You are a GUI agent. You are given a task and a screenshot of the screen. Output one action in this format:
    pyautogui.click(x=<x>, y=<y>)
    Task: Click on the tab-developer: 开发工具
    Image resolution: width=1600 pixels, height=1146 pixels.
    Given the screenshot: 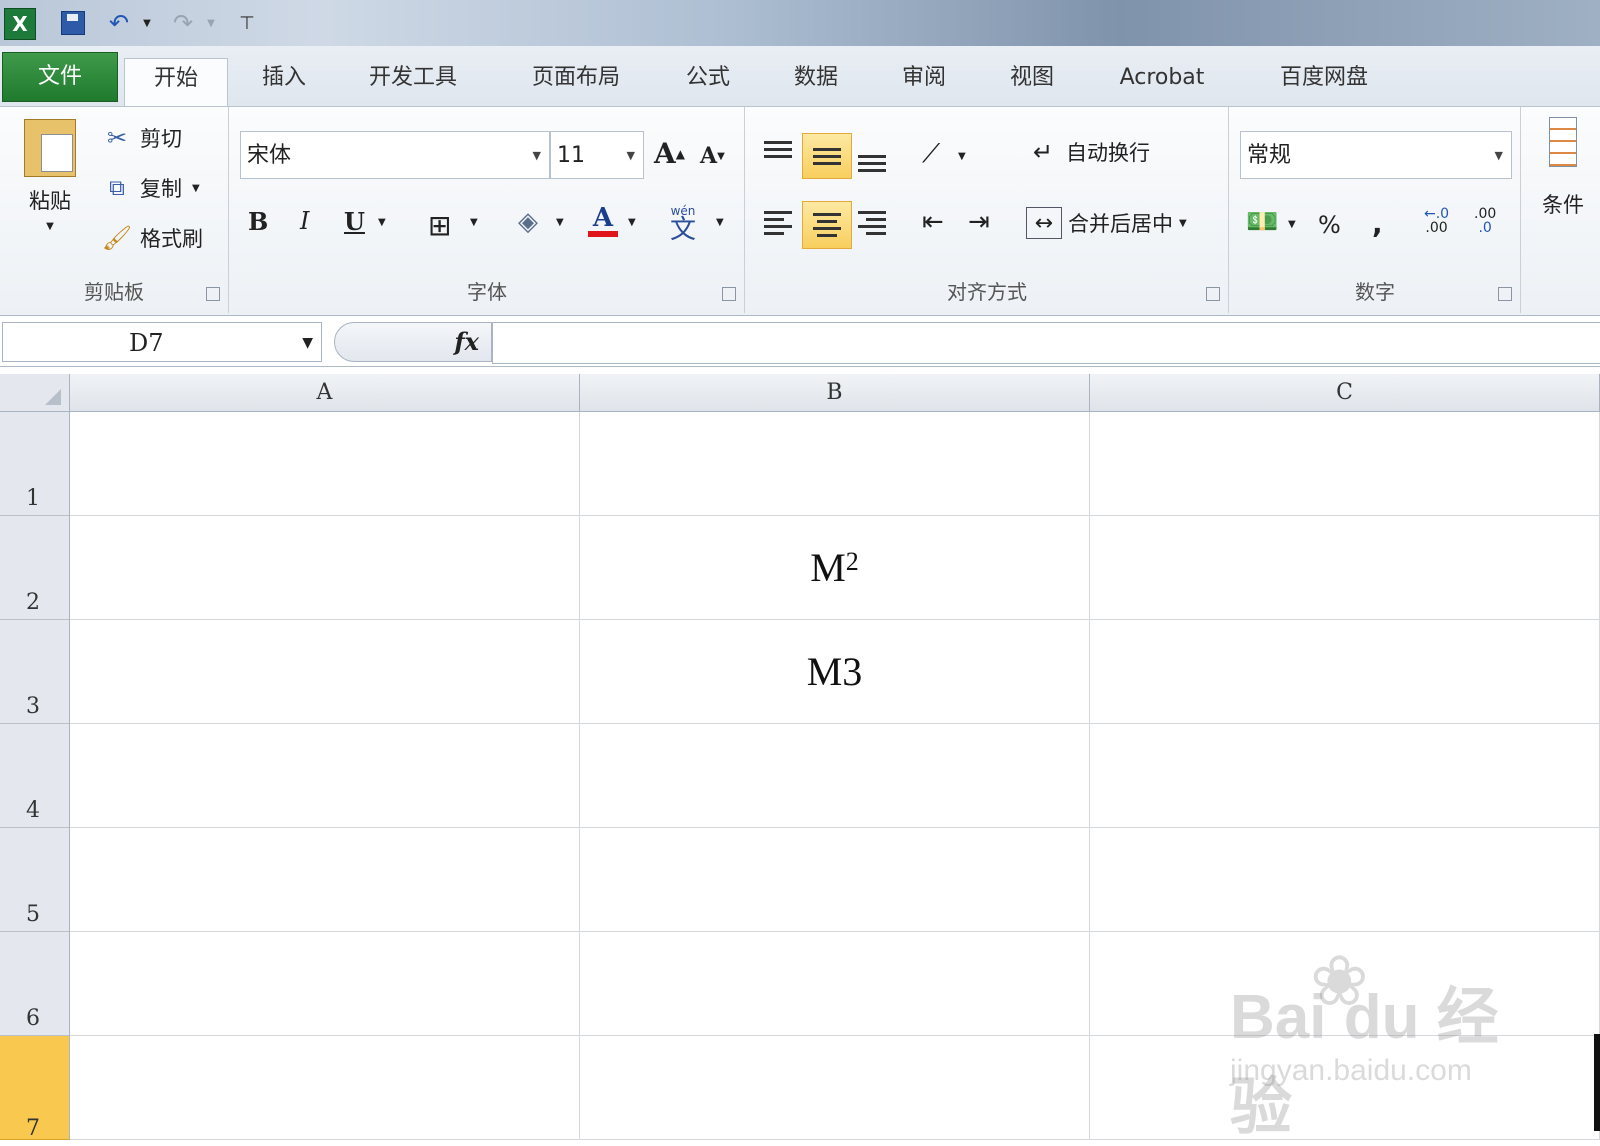 What is the action you would take?
    pyautogui.click(x=413, y=82)
    